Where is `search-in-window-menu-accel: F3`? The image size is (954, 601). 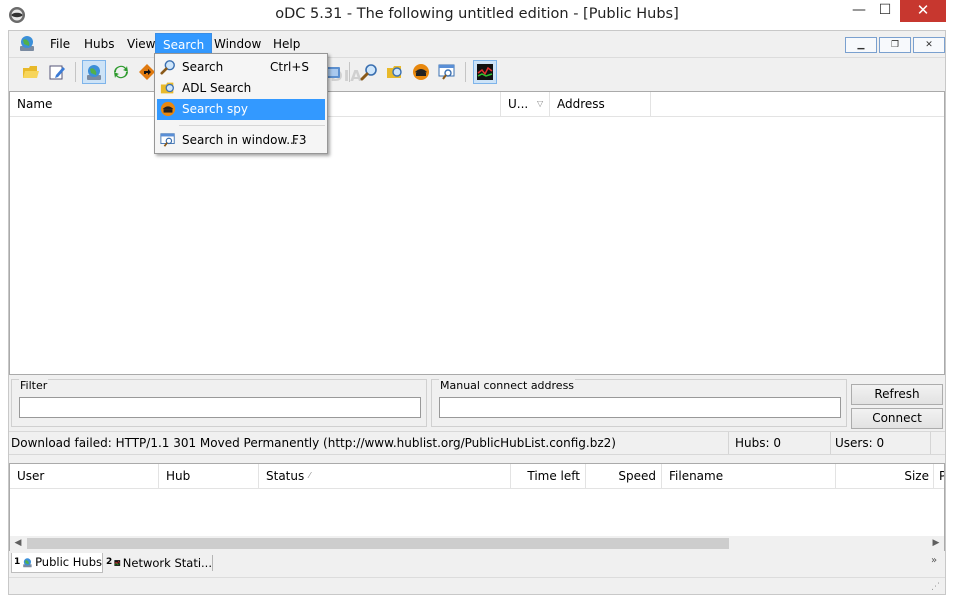 search-in-window-menu-accel: F3 is located at coordinates (299, 140).